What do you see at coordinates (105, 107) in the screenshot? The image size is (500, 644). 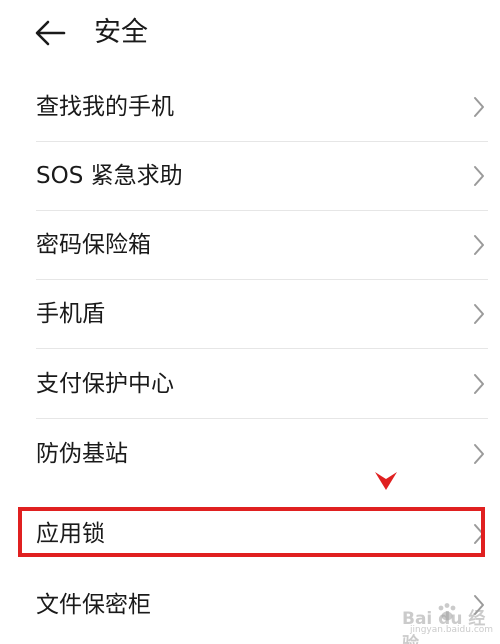 I see `list-item-label: 查找我的手机` at bounding box center [105, 107].